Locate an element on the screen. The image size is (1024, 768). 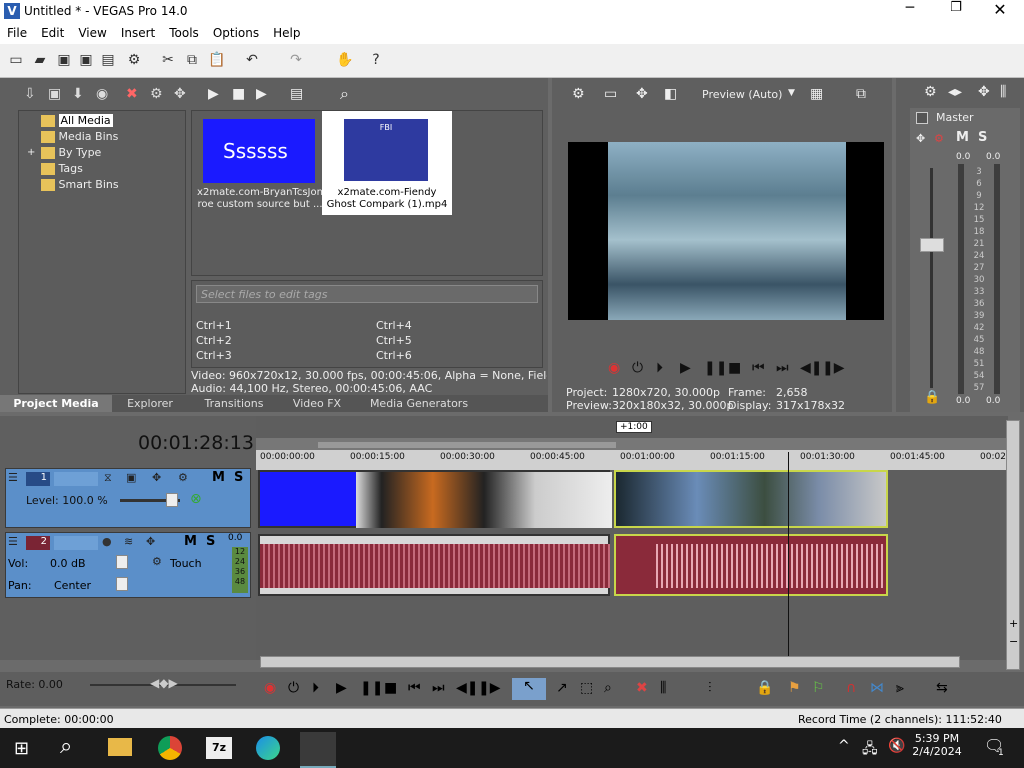
ripple-edit-icon: ⫸ is located at coordinates (900, 688).